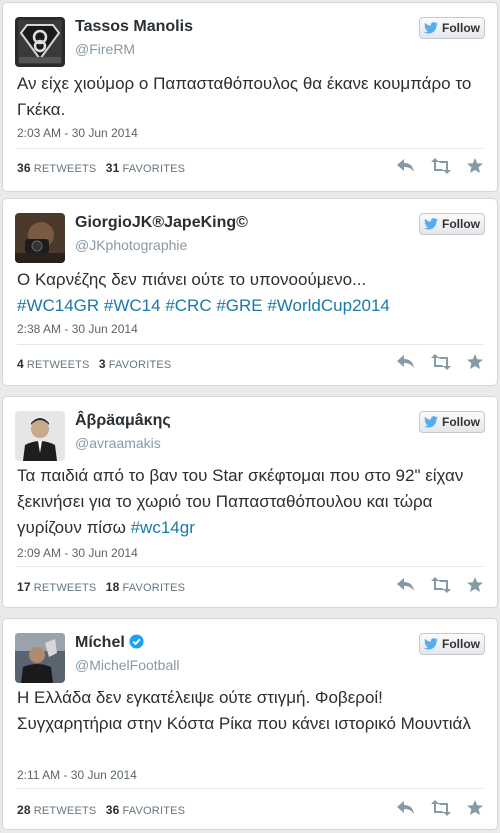  Describe the element at coordinates (20, 364) in the screenshot. I see `retweet-count: 4` at that location.